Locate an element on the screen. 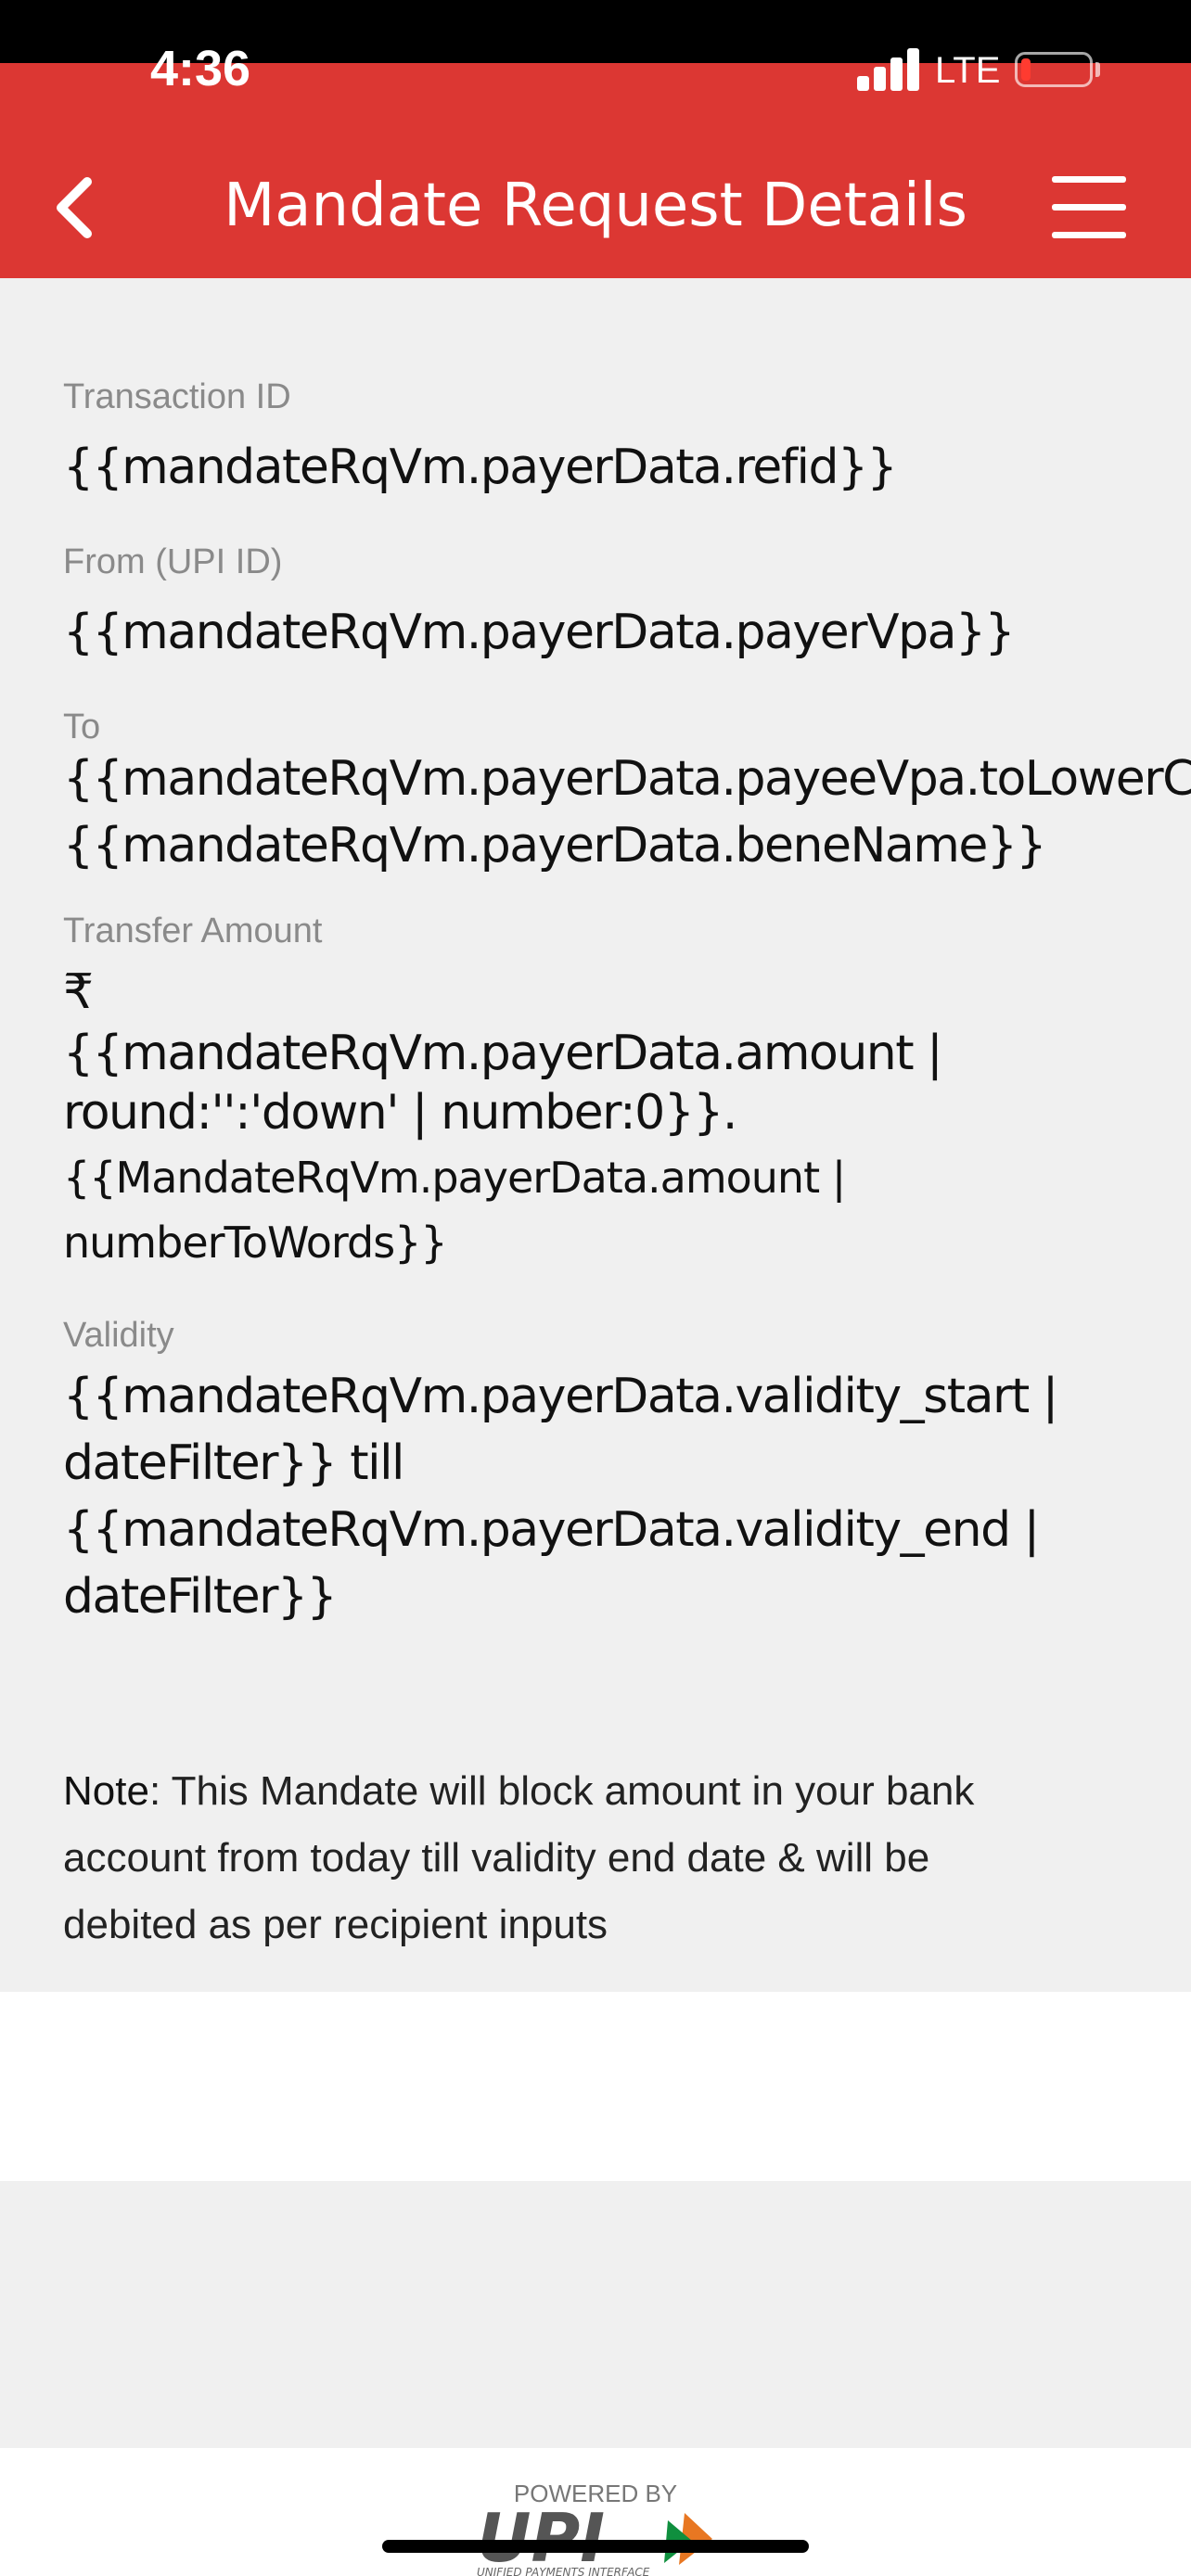 The width and height of the screenshot is (1191, 2576). transaction-id-label: Transaction ID is located at coordinates (177, 396).